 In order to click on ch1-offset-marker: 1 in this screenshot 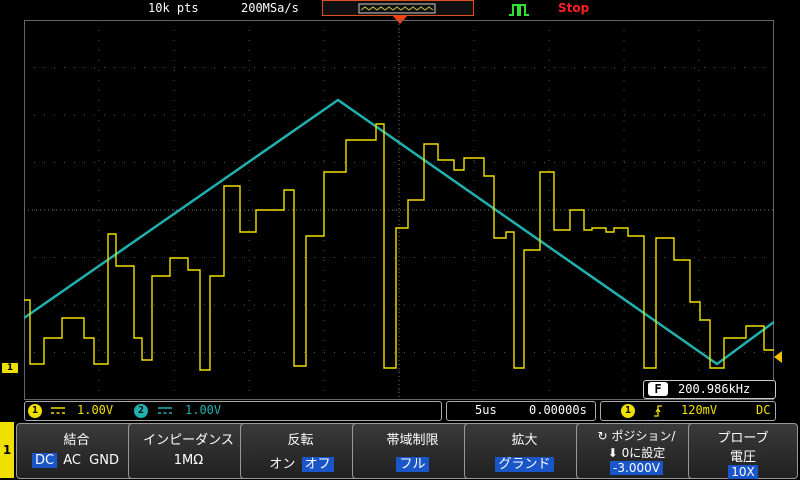, I will do `click(10, 368)`.